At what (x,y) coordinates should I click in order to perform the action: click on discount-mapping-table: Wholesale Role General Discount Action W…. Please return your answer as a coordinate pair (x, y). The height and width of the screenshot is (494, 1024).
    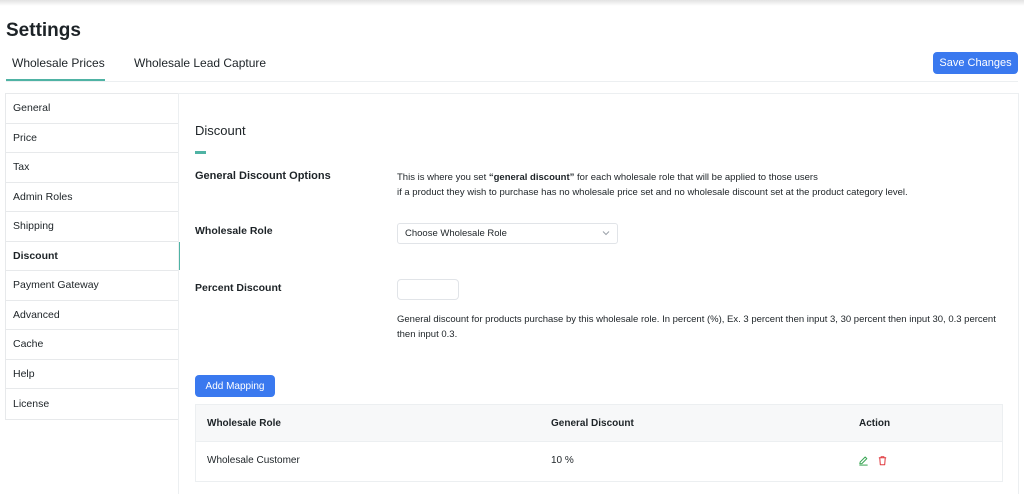
    Looking at the image, I should click on (599, 443).